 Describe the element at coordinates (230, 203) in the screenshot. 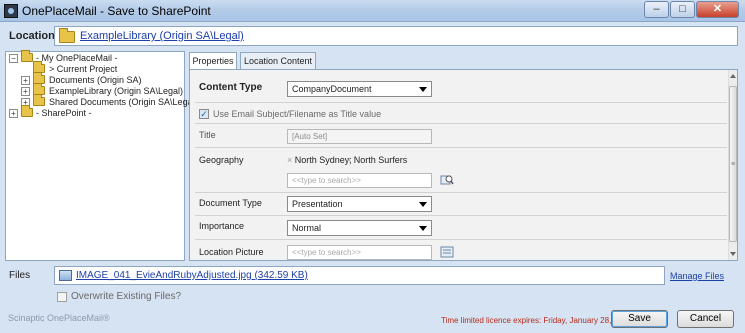

I see `document-type-label: Document Type` at that location.